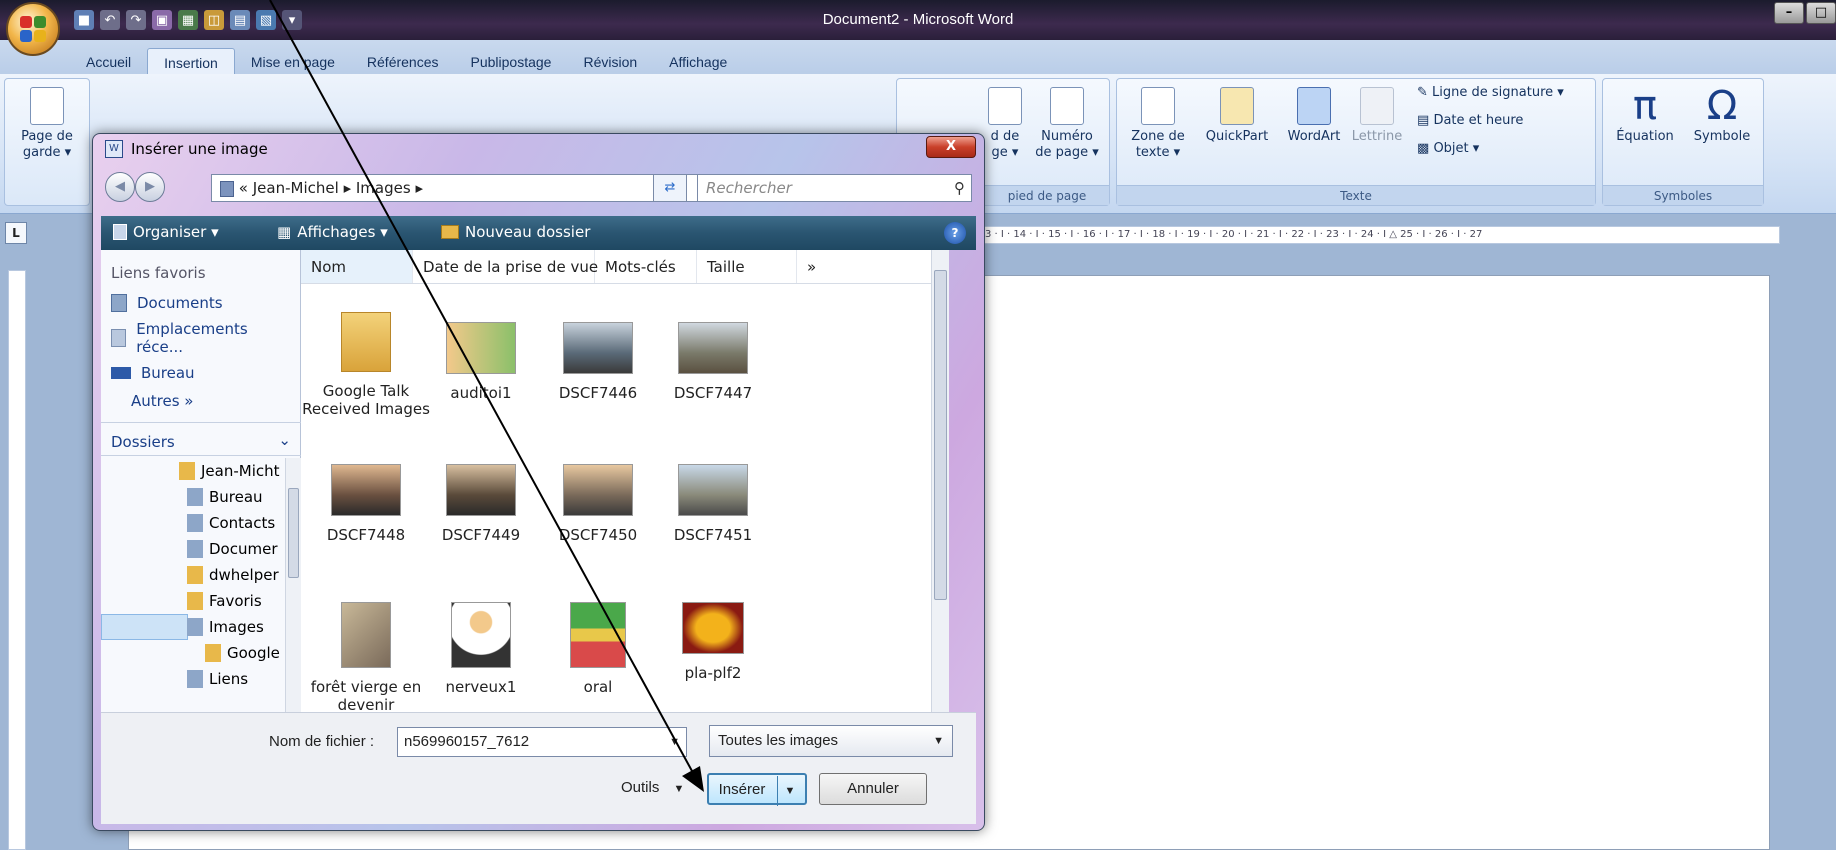 The height and width of the screenshot is (850, 1836). I want to click on file-item: DSCF7446, so click(598, 362).